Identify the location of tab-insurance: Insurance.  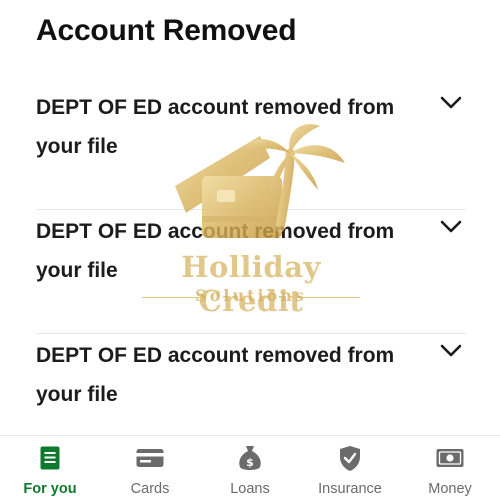
(350, 468).